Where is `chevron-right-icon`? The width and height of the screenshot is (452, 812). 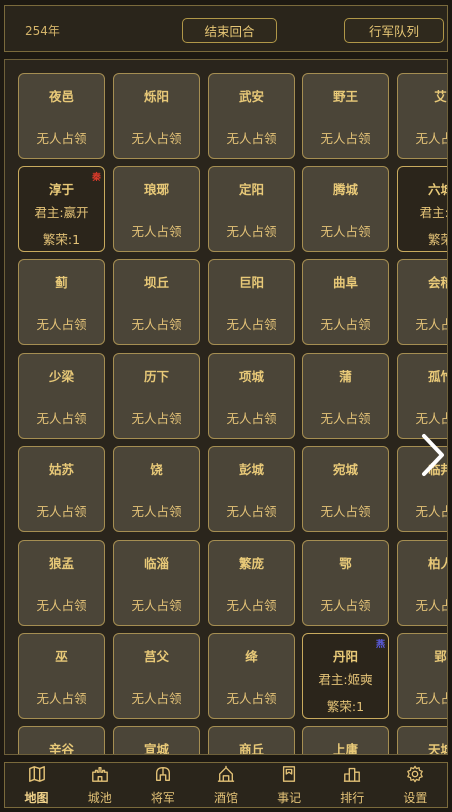 chevron-right-icon is located at coordinates (431, 455).